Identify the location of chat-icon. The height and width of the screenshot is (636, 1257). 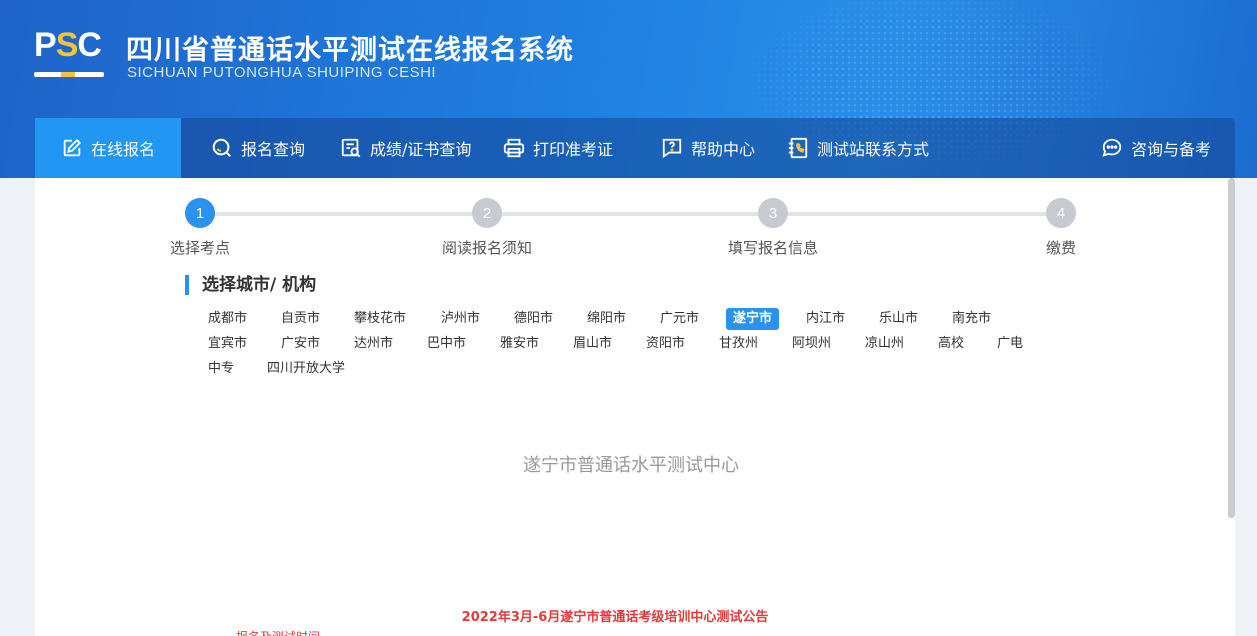
(1112, 147).